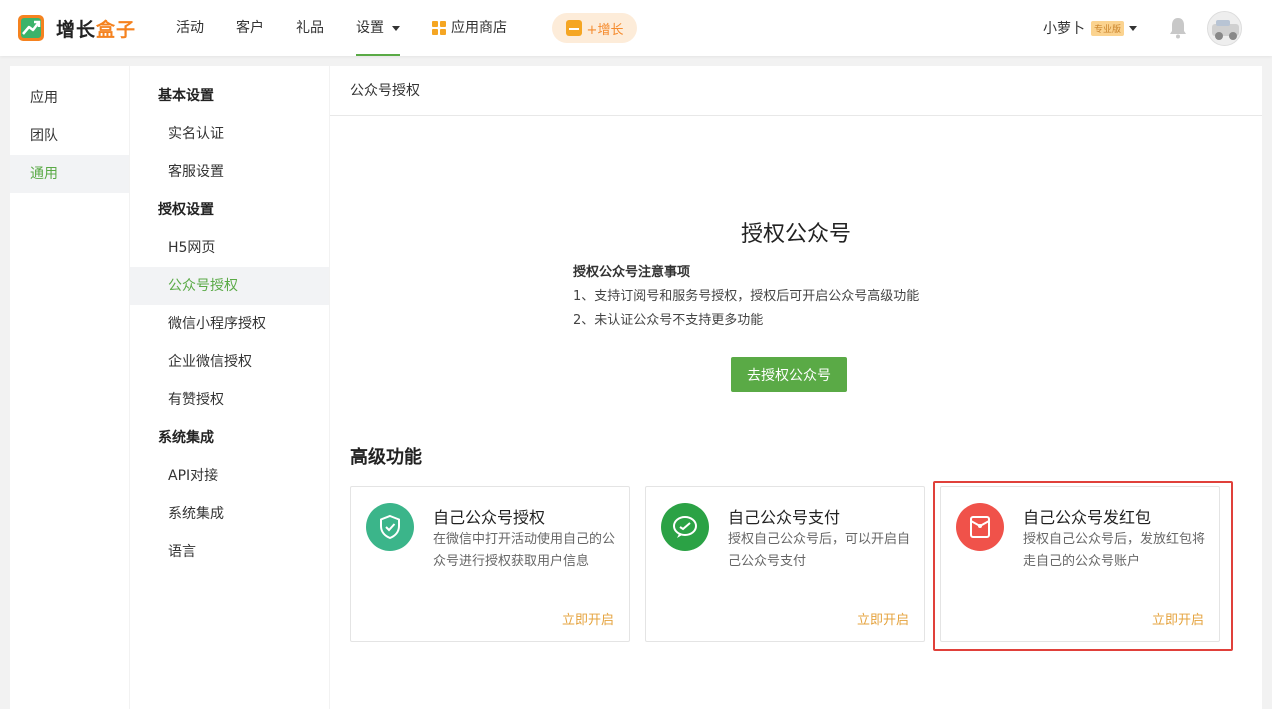  I want to click on page-title: 公众号授权, so click(796, 91).